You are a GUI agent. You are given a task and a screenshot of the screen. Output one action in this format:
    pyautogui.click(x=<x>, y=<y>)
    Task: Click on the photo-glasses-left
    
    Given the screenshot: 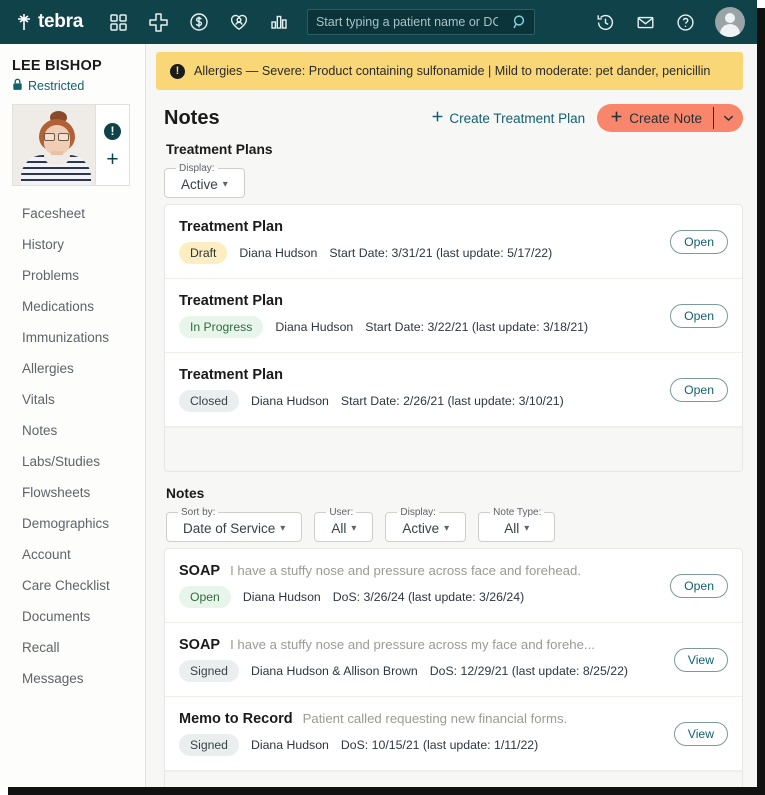 What is the action you would take?
    pyautogui.click(x=49, y=137)
    